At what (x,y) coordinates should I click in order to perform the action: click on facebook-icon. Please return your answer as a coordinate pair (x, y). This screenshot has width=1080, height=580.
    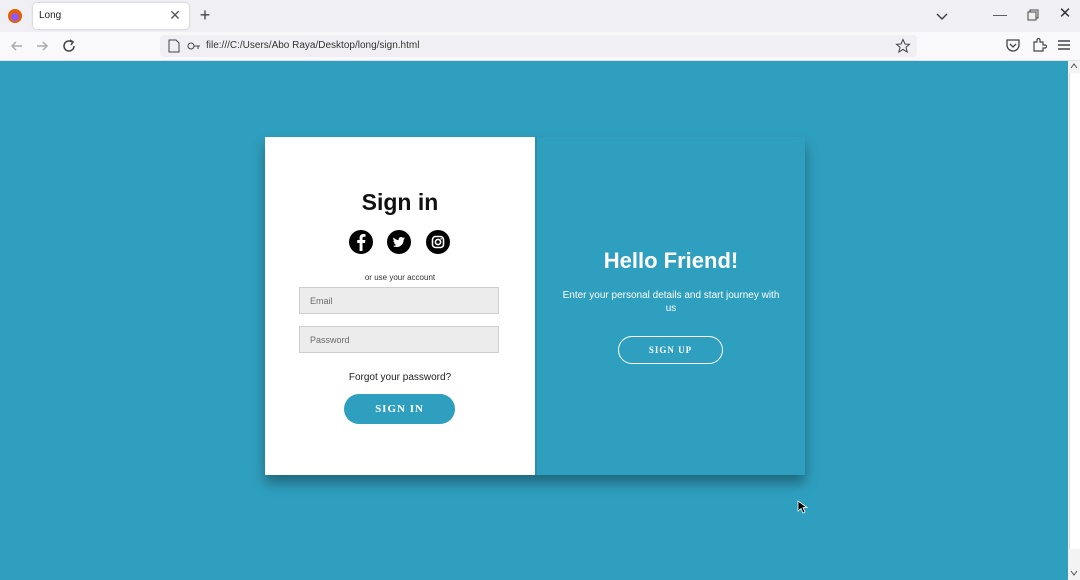
    Looking at the image, I should click on (361, 242).